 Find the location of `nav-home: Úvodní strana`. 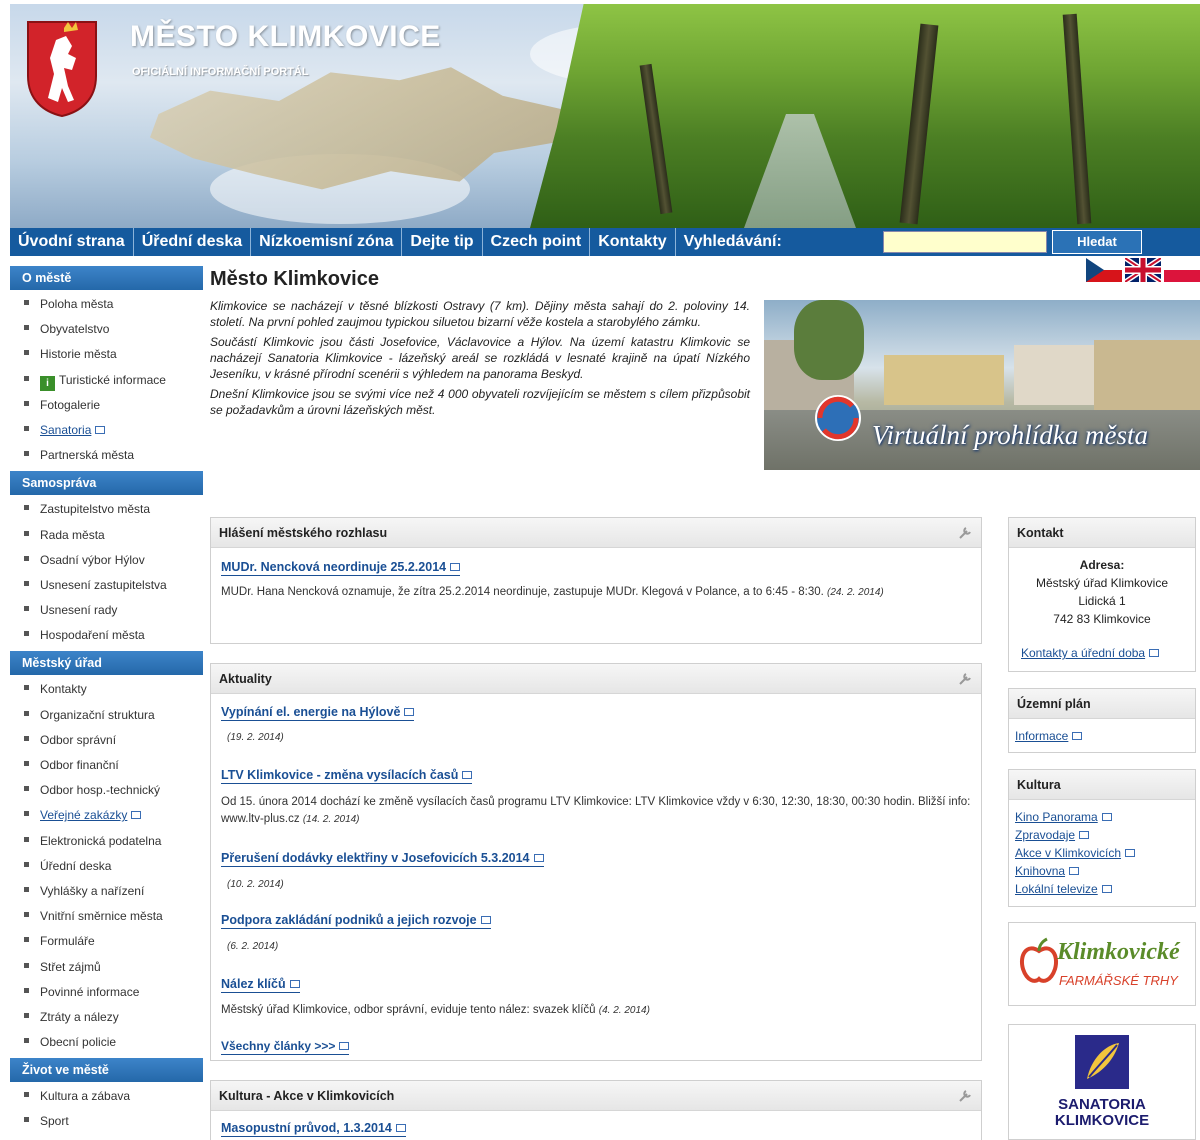

nav-home: Úvodní strana is located at coordinates (72, 242).